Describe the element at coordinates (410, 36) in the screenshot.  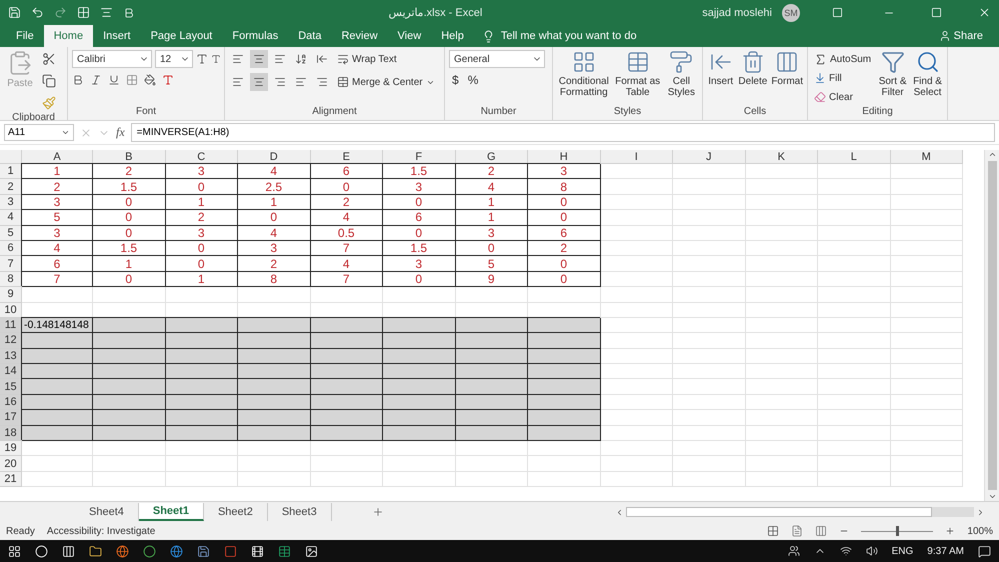
I see `ribbon-tab: View` at that location.